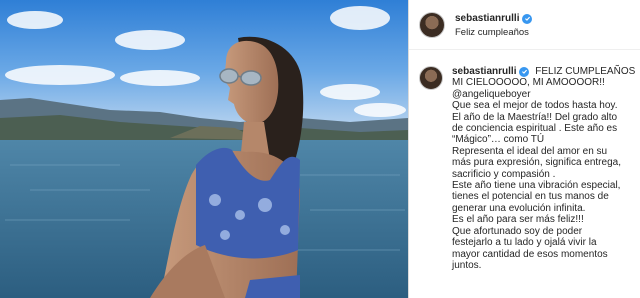 The height and width of the screenshot is (298, 640). I want to click on caption-line: de conciencia espiritual . Este año es, so click(535, 129).